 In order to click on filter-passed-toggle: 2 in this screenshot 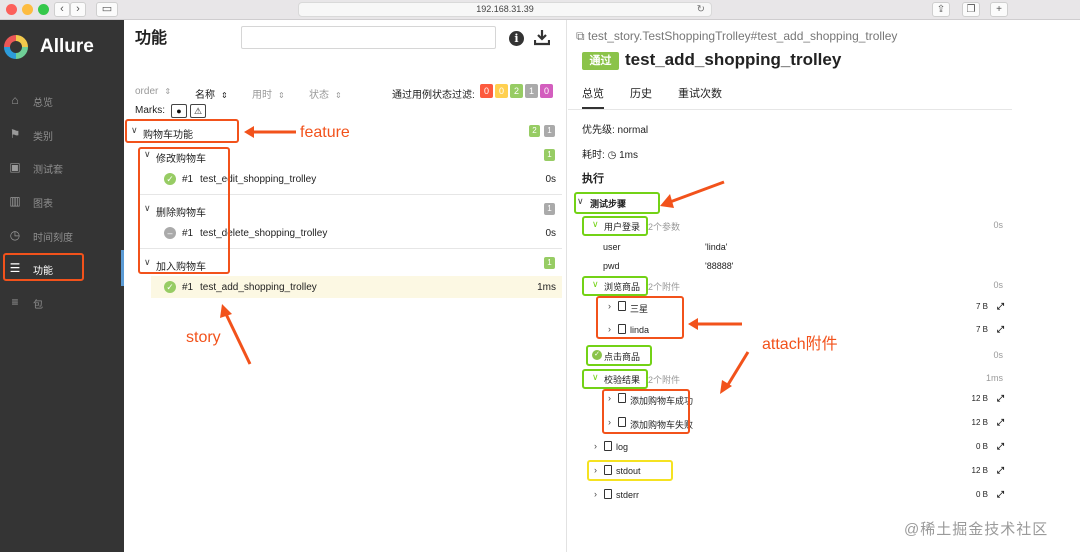, I will do `click(516, 91)`.